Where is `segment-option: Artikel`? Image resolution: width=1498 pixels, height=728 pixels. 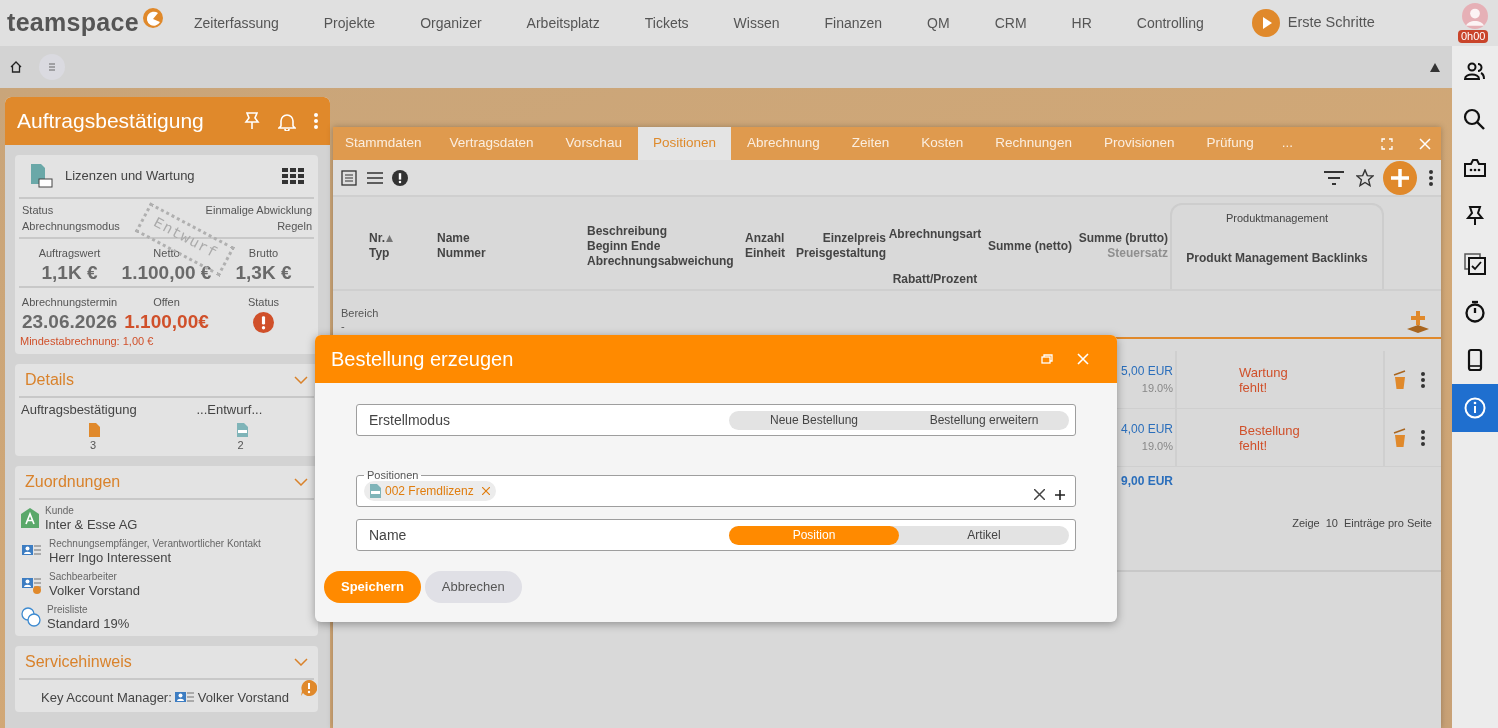
segment-option: Artikel is located at coordinates (984, 535).